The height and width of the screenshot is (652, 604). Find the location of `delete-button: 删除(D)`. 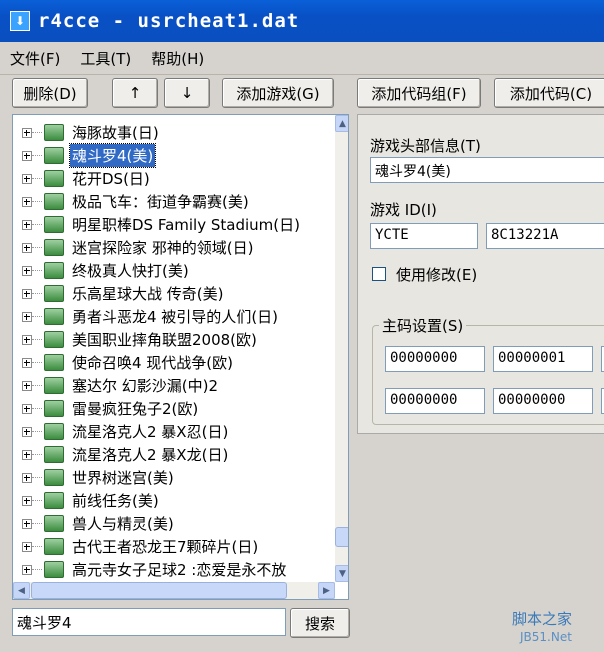

delete-button: 删除(D) is located at coordinates (50, 93).